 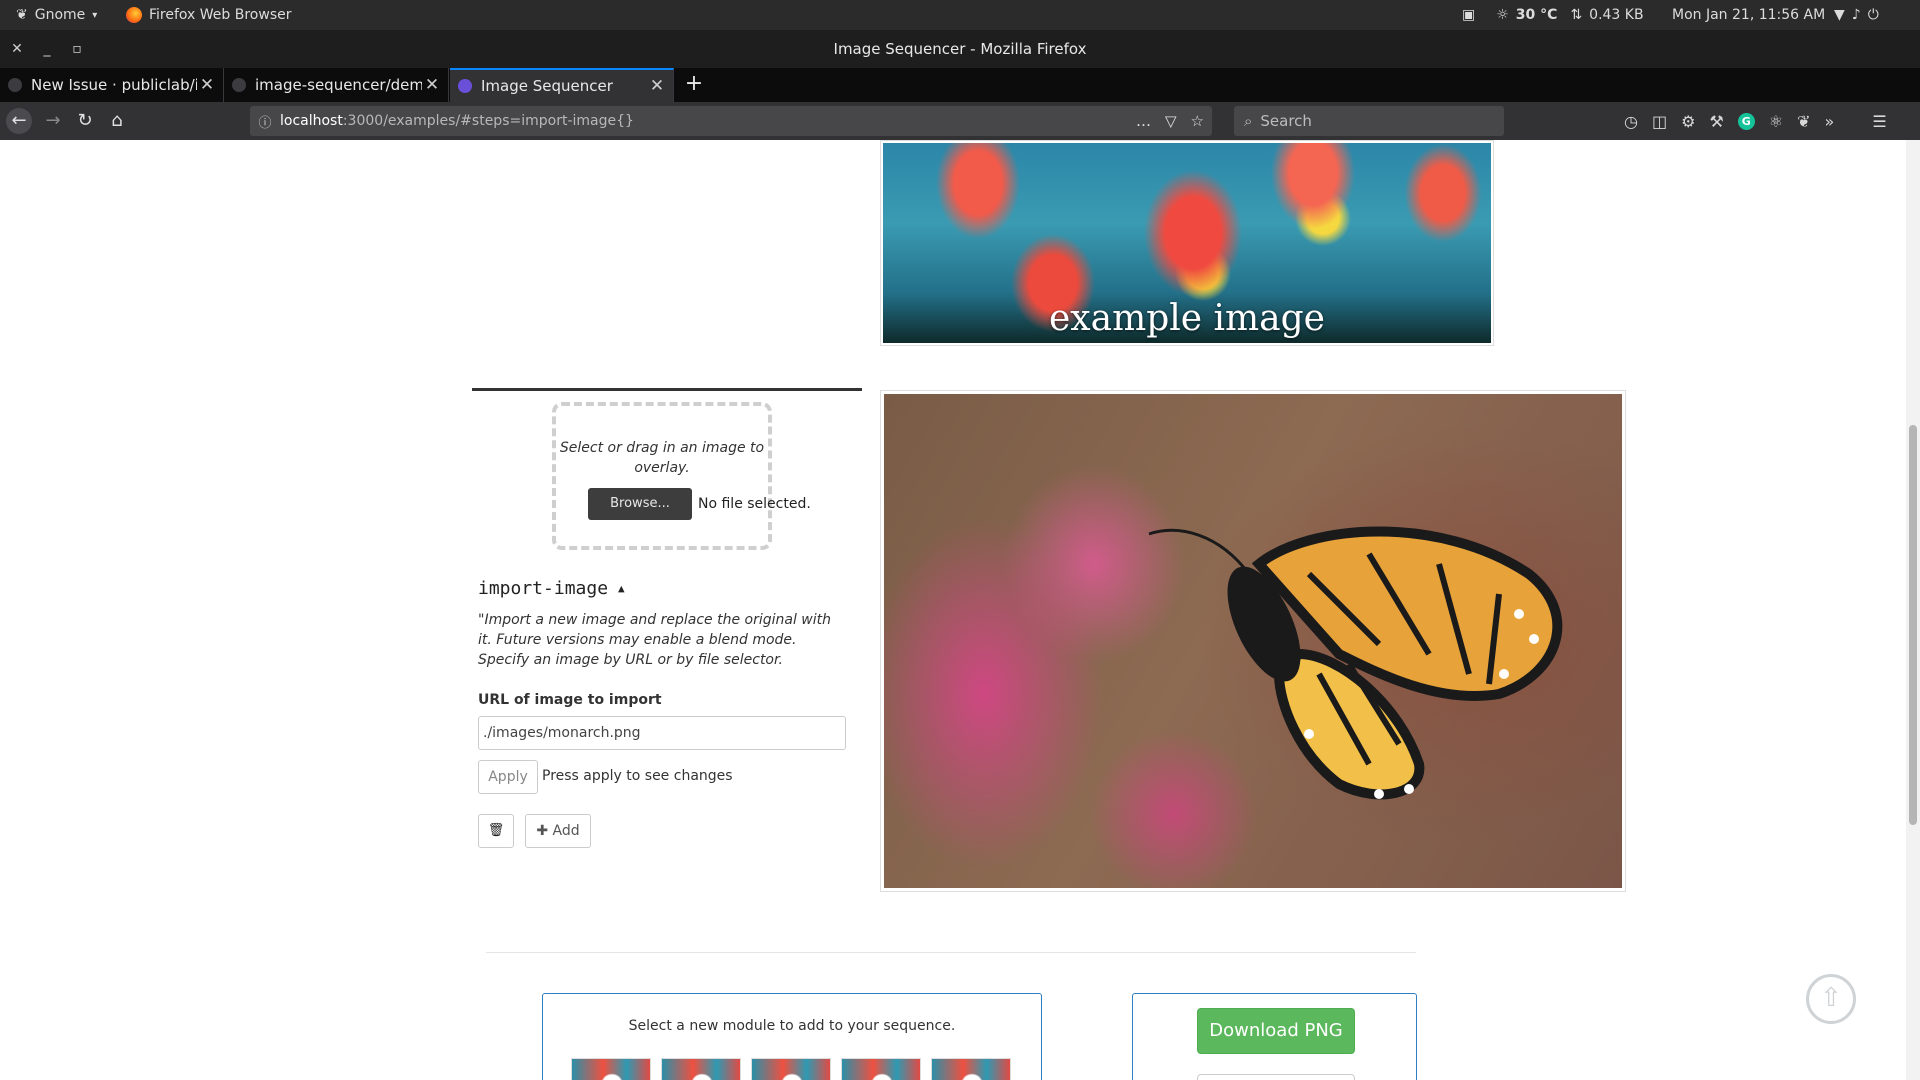 I want to click on tab-new-issue: New Issue · publiclab/ima ✕, so click(x=112, y=85).